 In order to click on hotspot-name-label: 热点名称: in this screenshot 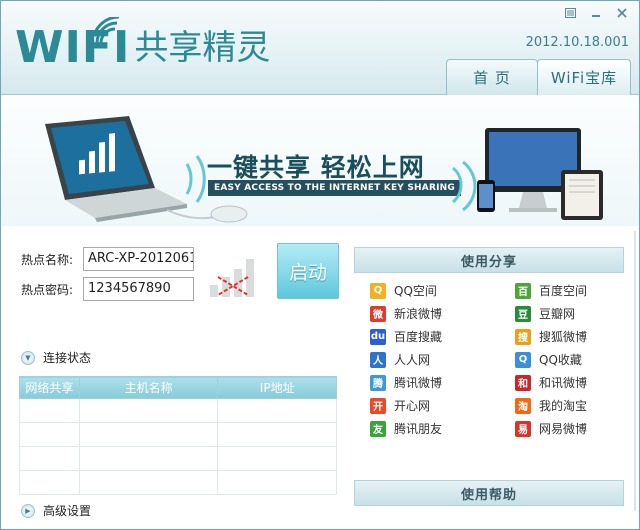, I will do `click(47, 259)`.